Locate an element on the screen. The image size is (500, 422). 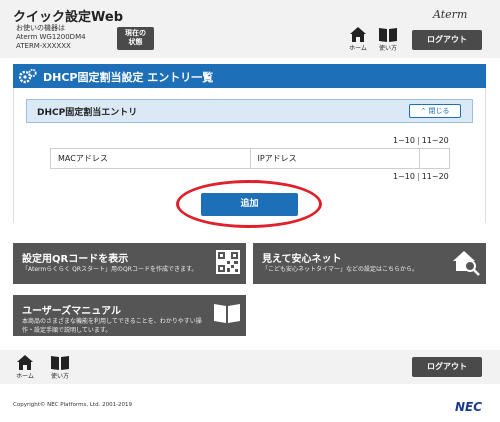
device-label: お使いの機器は is located at coordinates (40, 28).